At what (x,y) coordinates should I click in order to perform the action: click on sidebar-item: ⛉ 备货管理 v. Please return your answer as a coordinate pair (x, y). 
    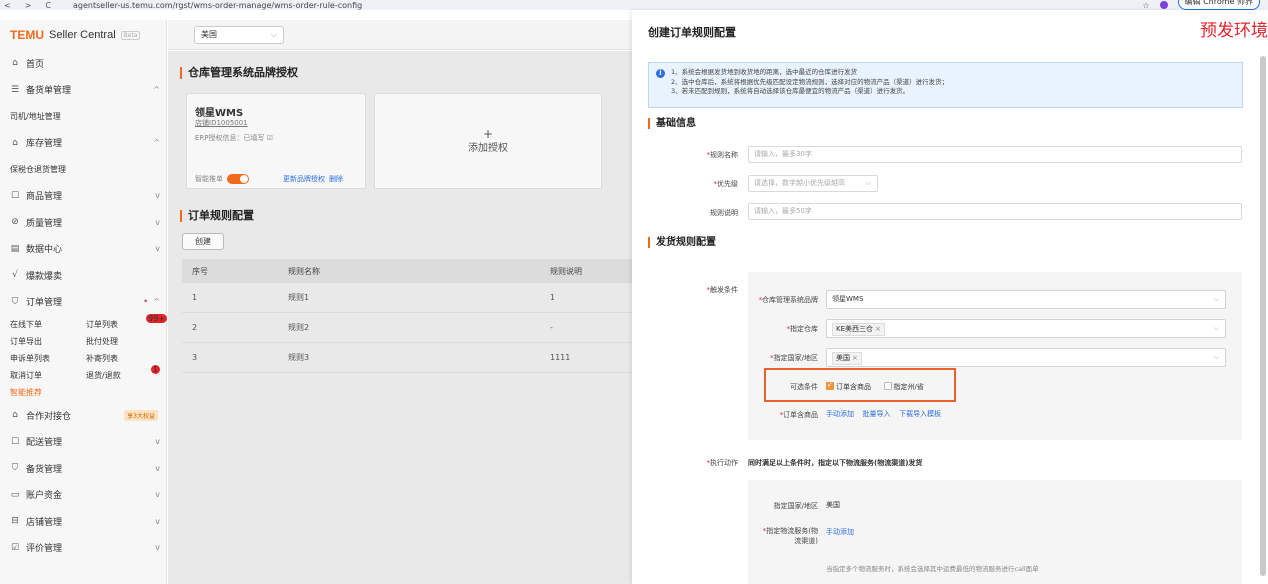
    Looking at the image, I should click on (83, 468).